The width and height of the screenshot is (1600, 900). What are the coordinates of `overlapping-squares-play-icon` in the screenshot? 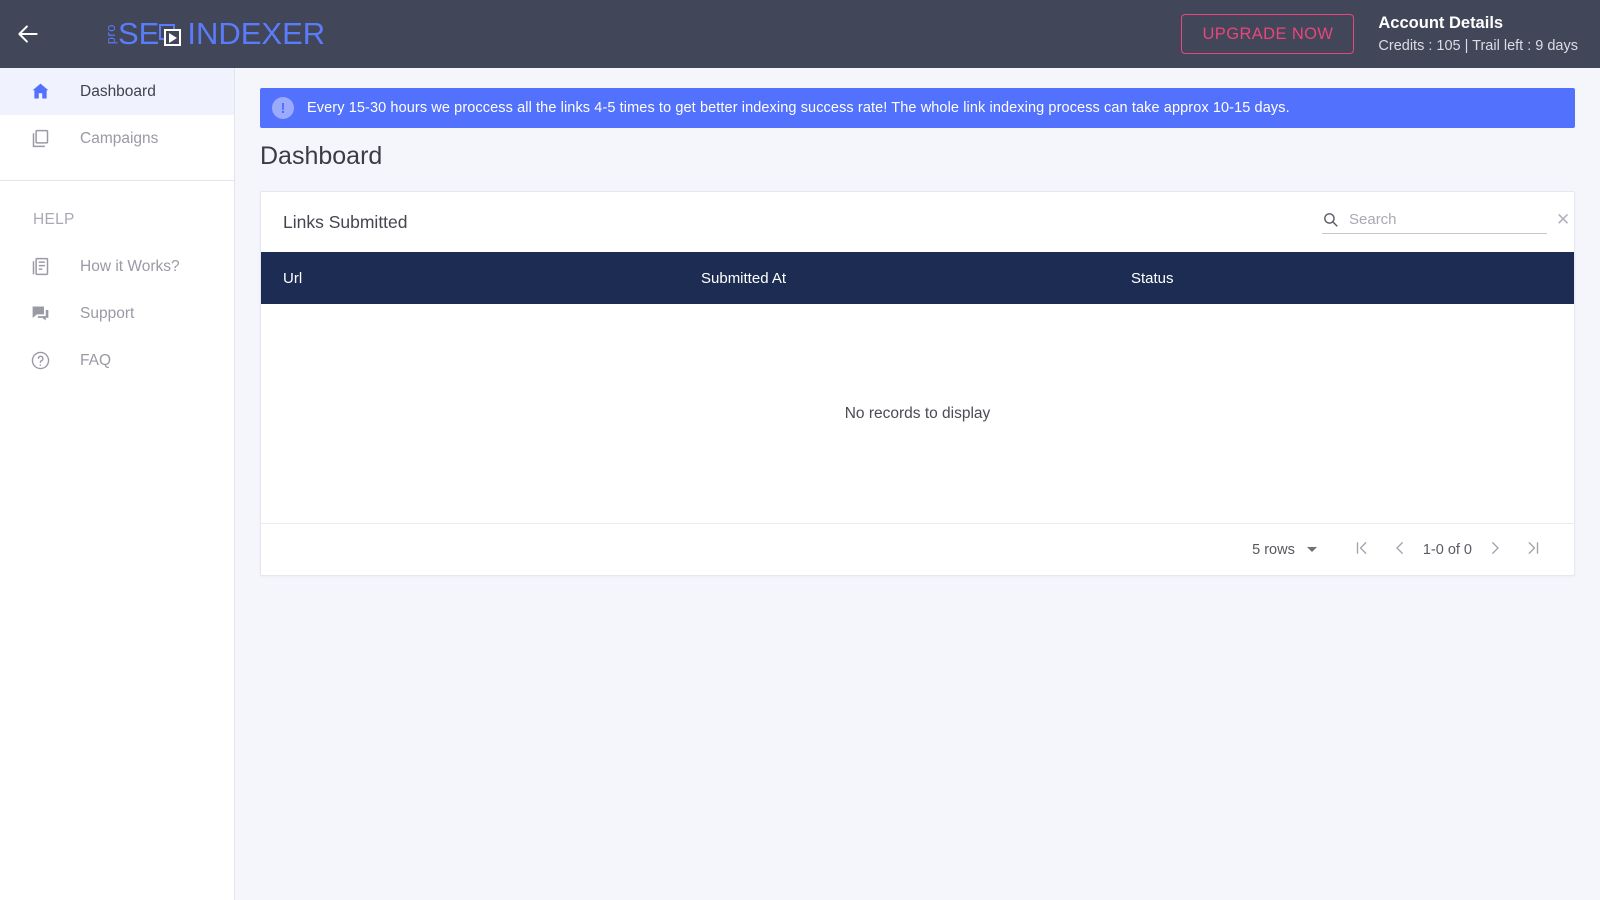 It's located at (171, 36).